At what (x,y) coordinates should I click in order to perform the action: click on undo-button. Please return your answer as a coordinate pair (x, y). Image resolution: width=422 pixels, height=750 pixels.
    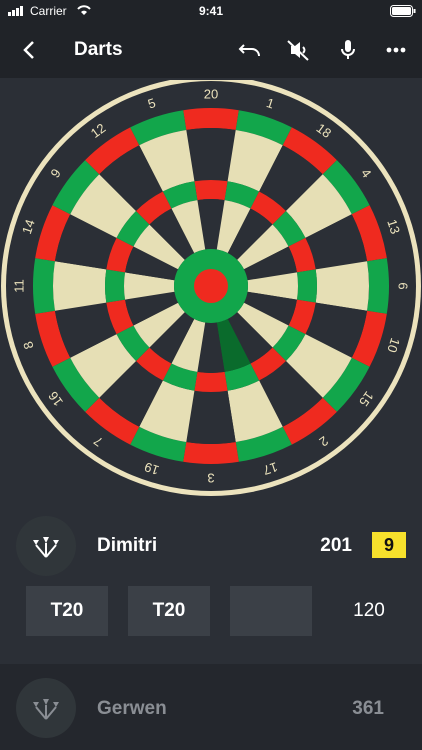
    Looking at the image, I should click on (250, 50).